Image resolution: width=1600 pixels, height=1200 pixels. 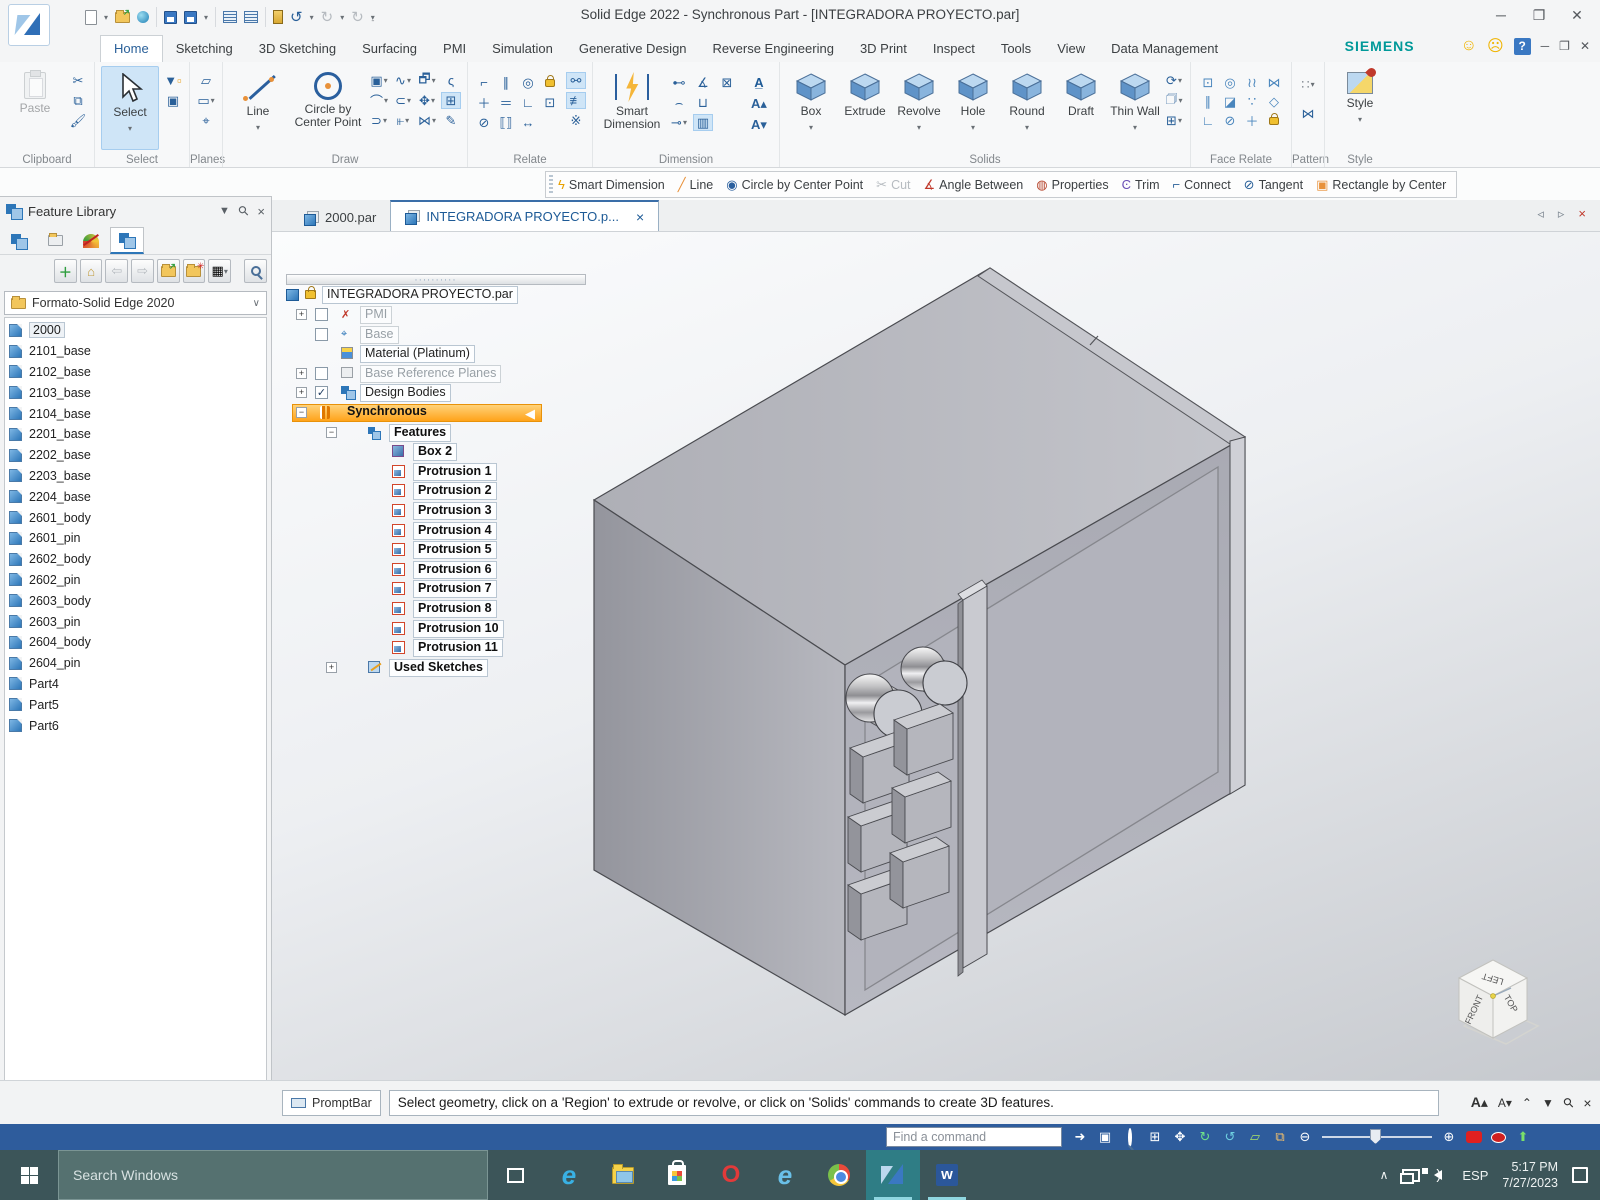 What do you see at coordinates (379, 80) in the screenshot?
I see `rectangle-tool-icon: ▣ ▾` at bounding box center [379, 80].